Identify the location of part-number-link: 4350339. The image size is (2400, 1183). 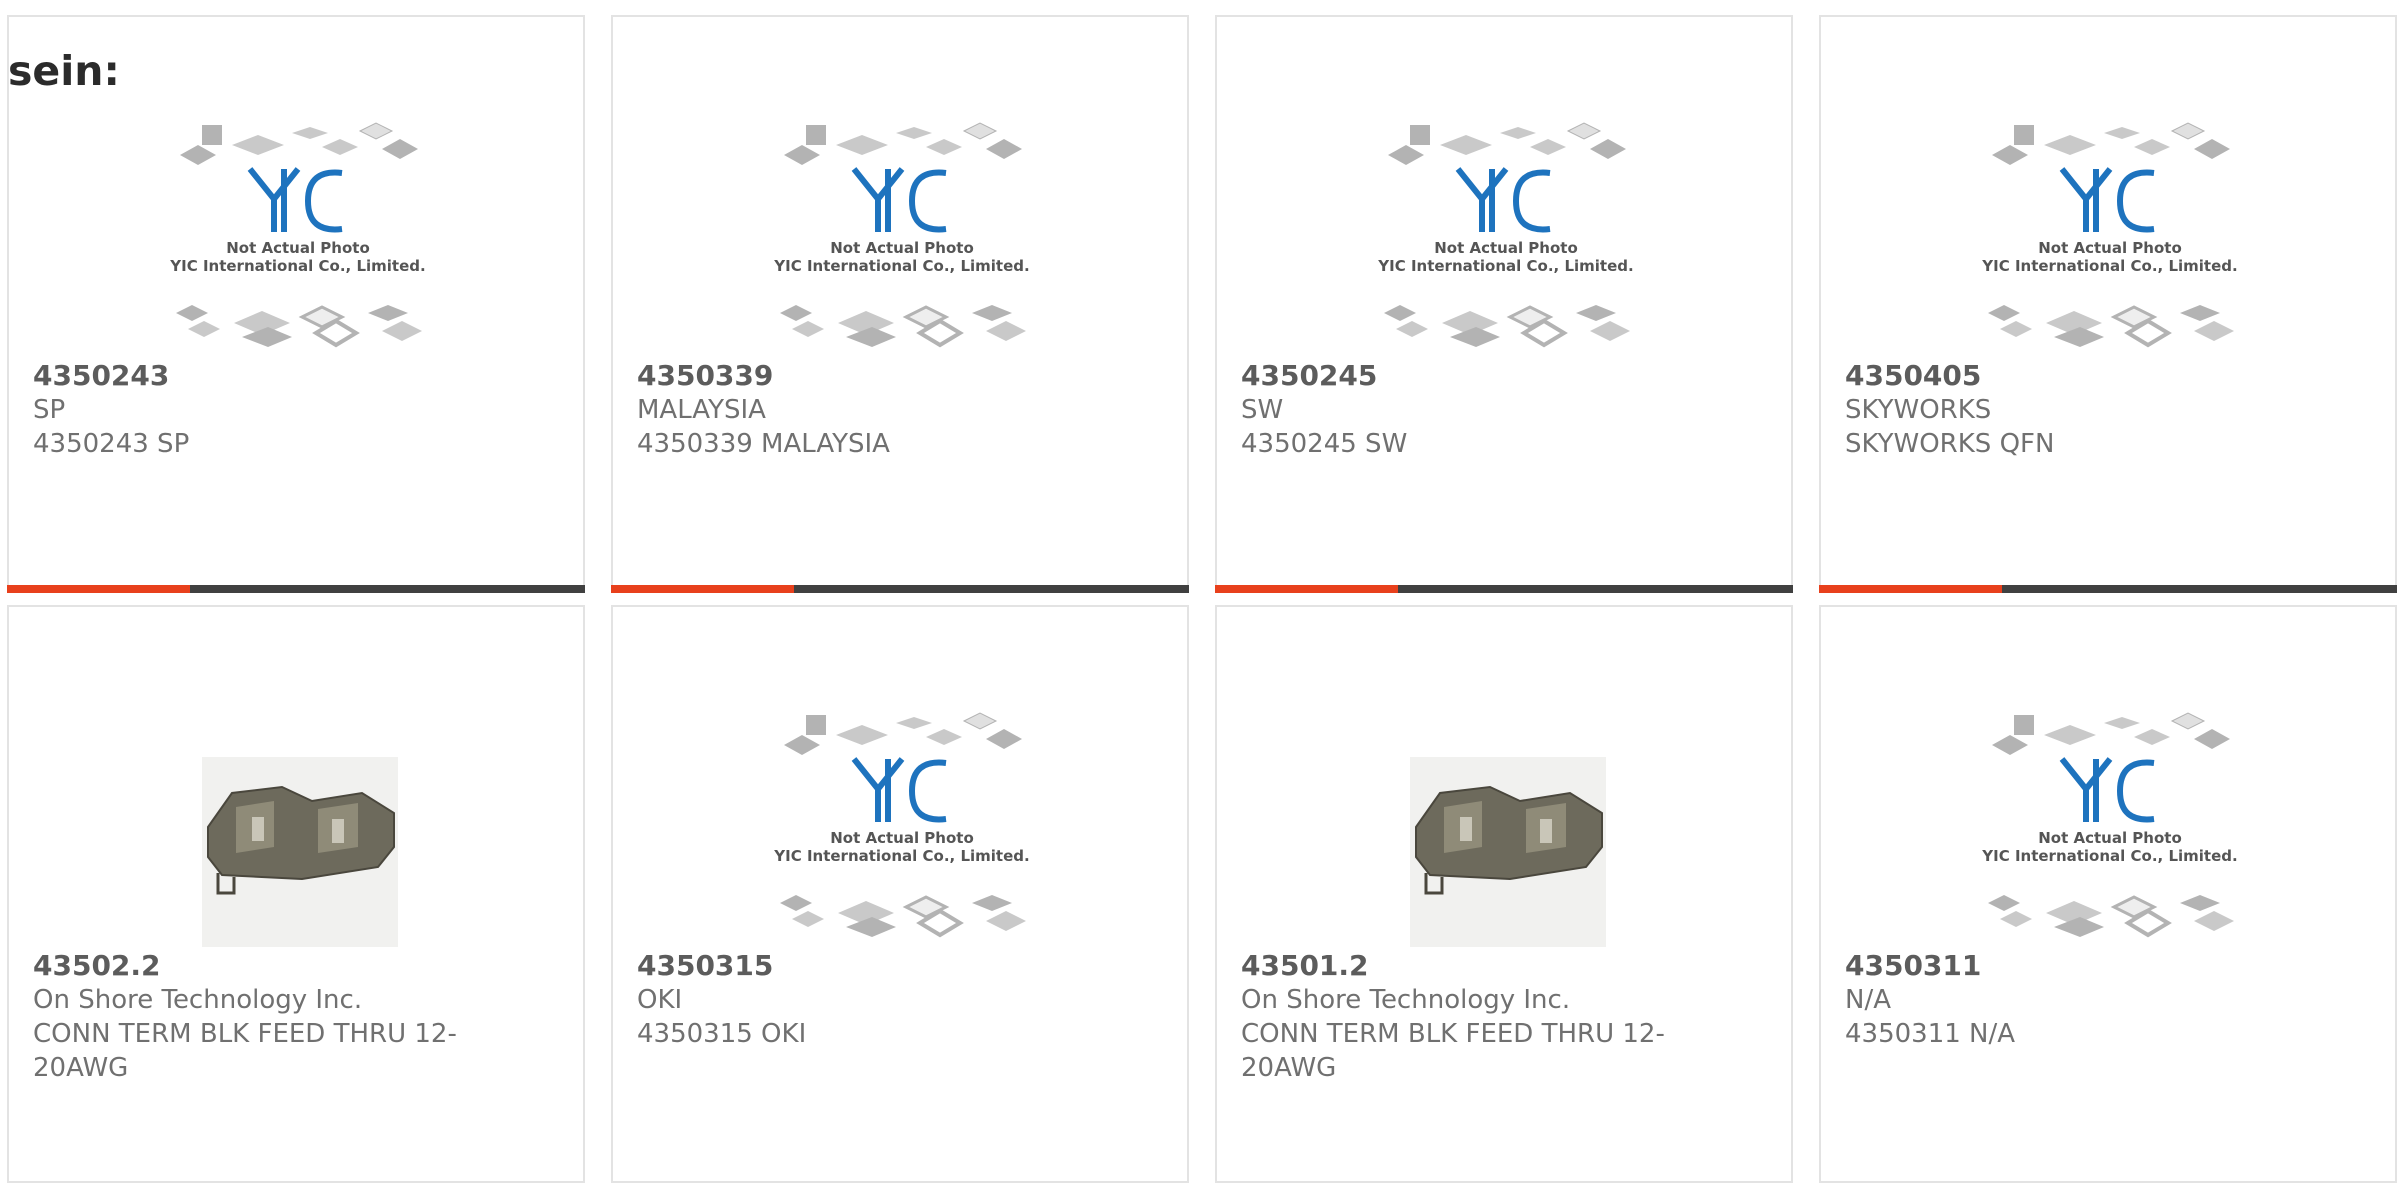
(852, 376).